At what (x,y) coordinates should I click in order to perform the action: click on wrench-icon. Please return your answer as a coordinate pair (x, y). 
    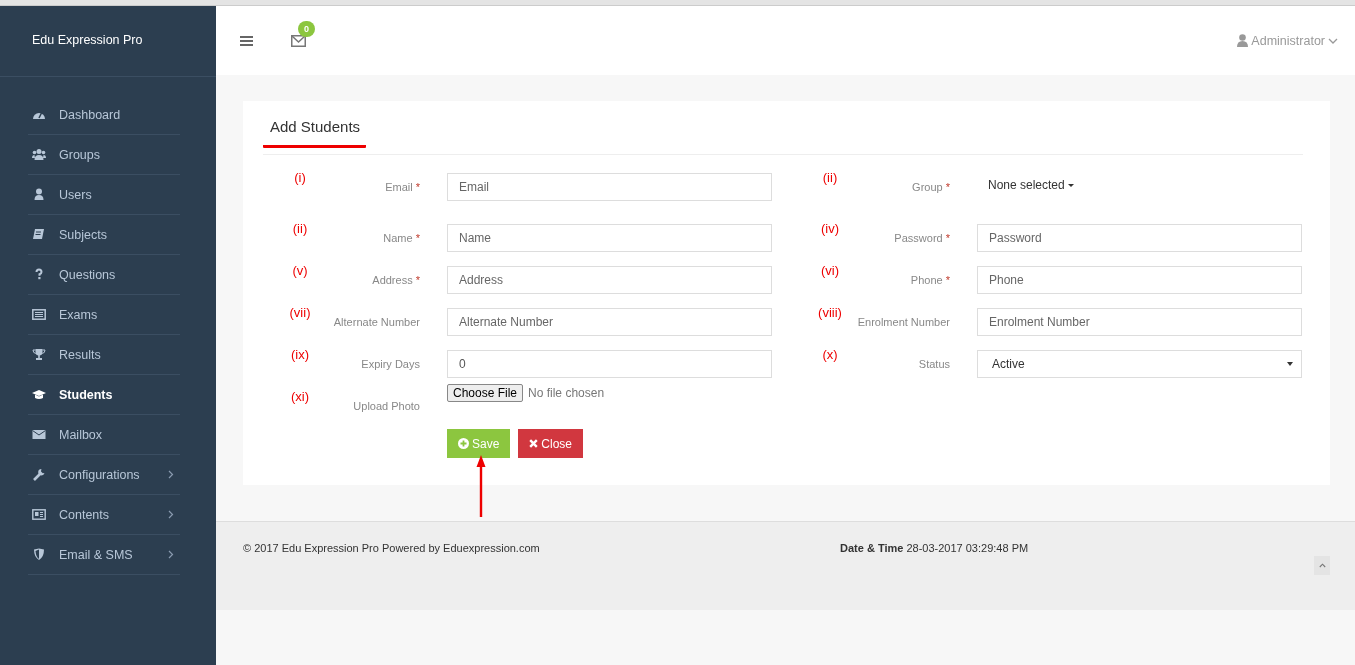
    Looking at the image, I should click on (39, 474).